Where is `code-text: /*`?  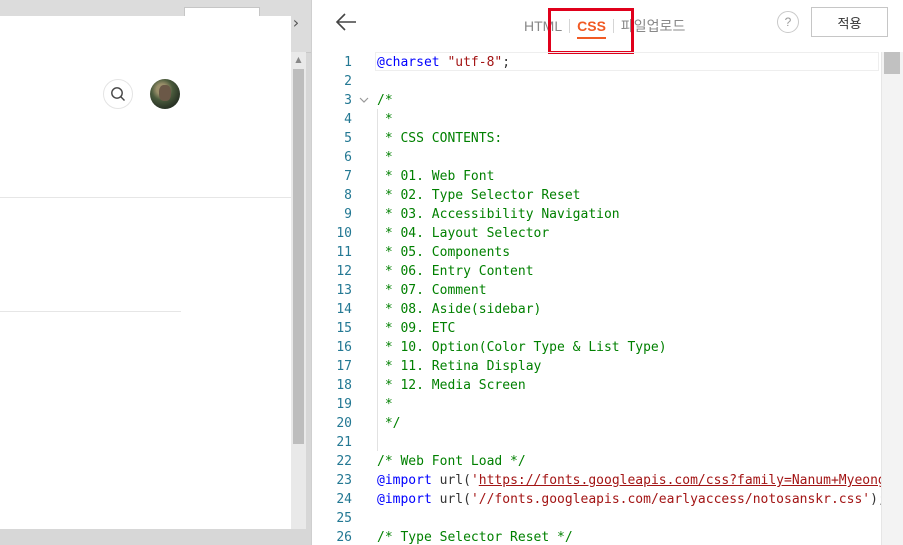 code-text: /* is located at coordinates (385, 100).